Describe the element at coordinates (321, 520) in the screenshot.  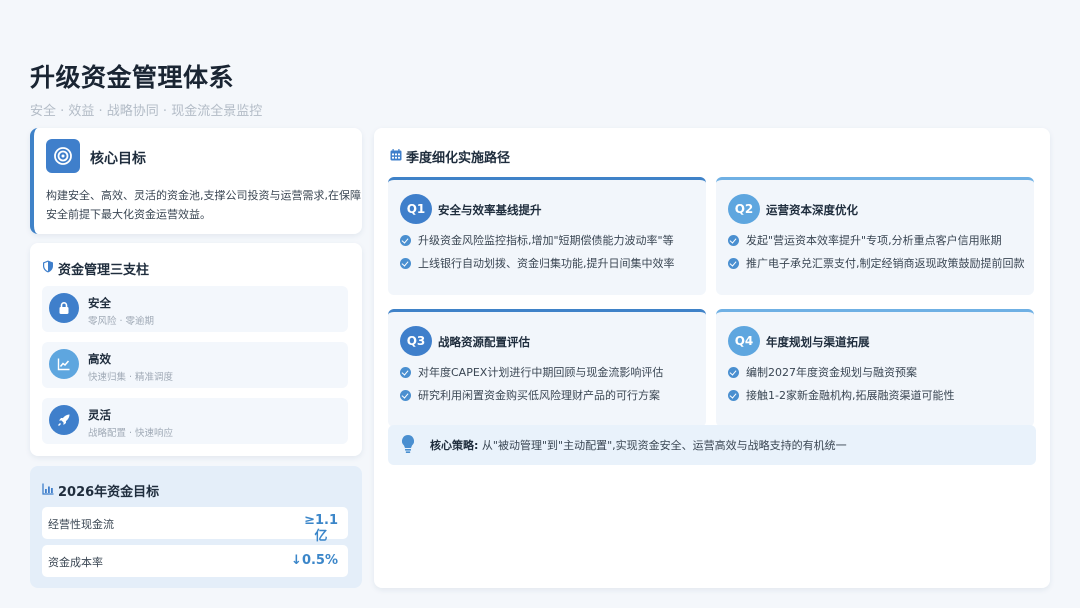
I see `target-value-line: ≥1.1` at that location.